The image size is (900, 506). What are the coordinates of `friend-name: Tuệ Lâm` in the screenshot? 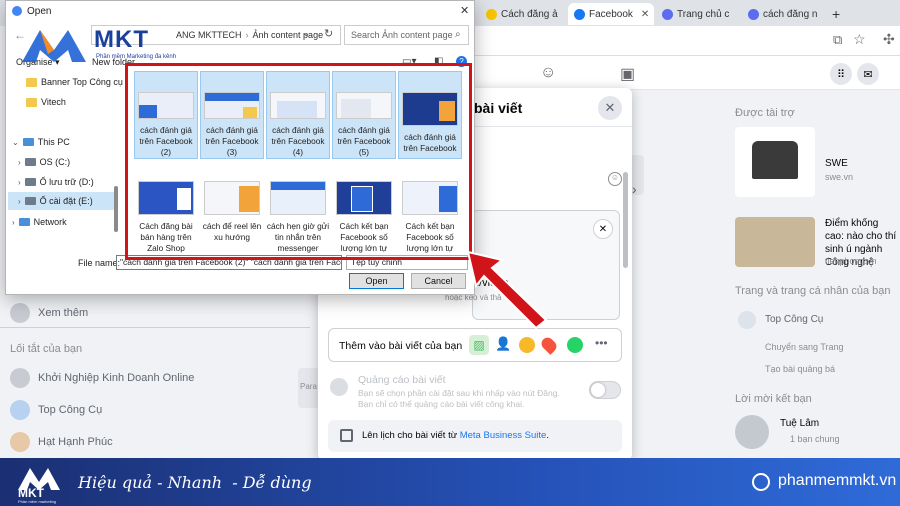 It's located at (799, 423).